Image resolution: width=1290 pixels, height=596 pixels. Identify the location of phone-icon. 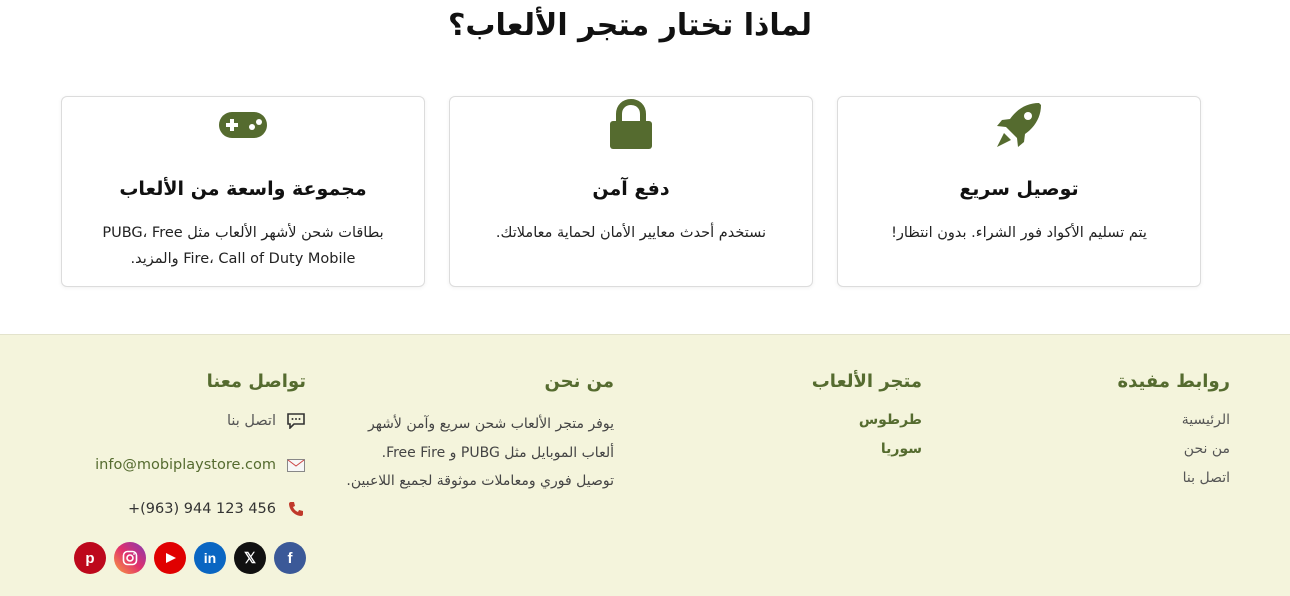
(296, 509).